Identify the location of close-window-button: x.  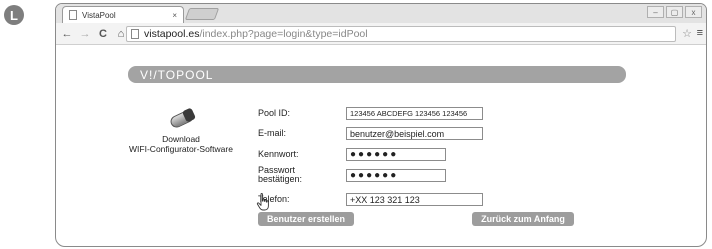
(693, 12).